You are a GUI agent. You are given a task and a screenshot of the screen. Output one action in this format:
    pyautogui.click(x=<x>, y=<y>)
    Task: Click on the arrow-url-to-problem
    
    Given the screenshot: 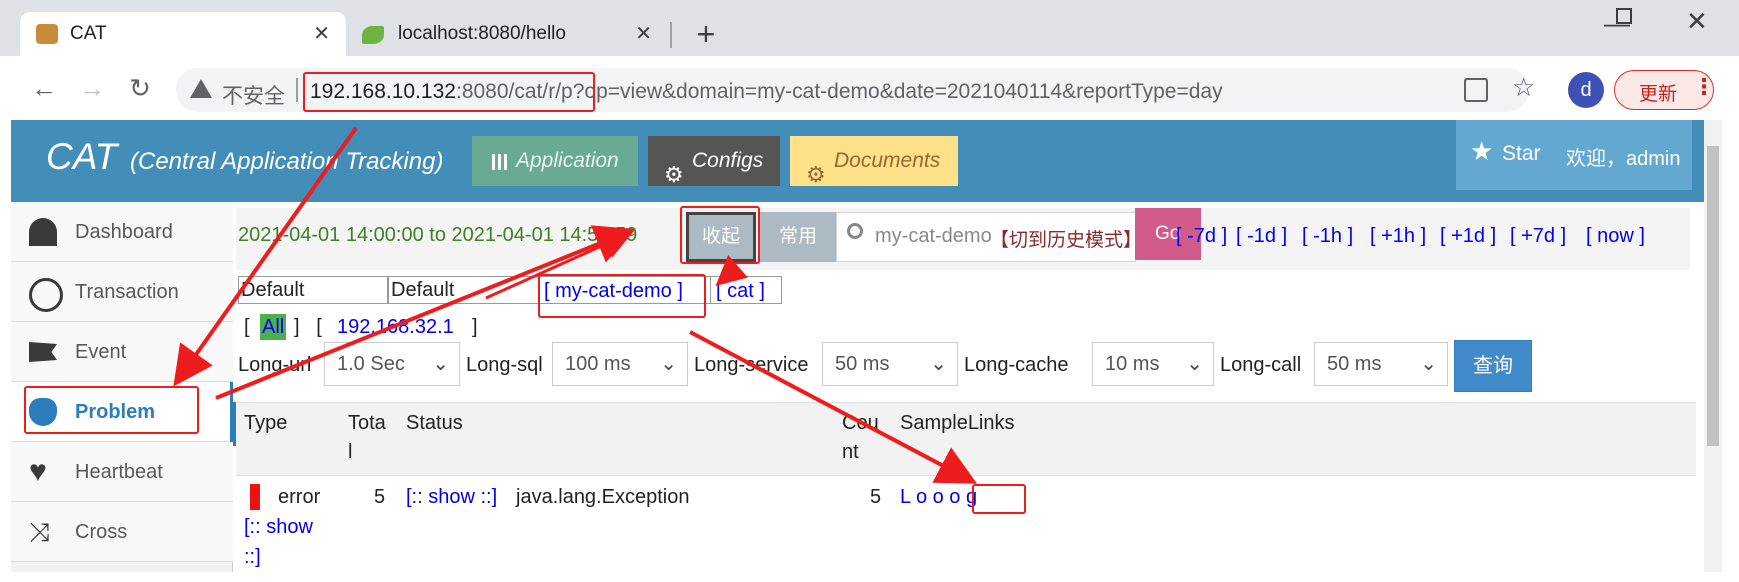 What is the action you would take?
    pyautogui.click(x=265, y=256)
    